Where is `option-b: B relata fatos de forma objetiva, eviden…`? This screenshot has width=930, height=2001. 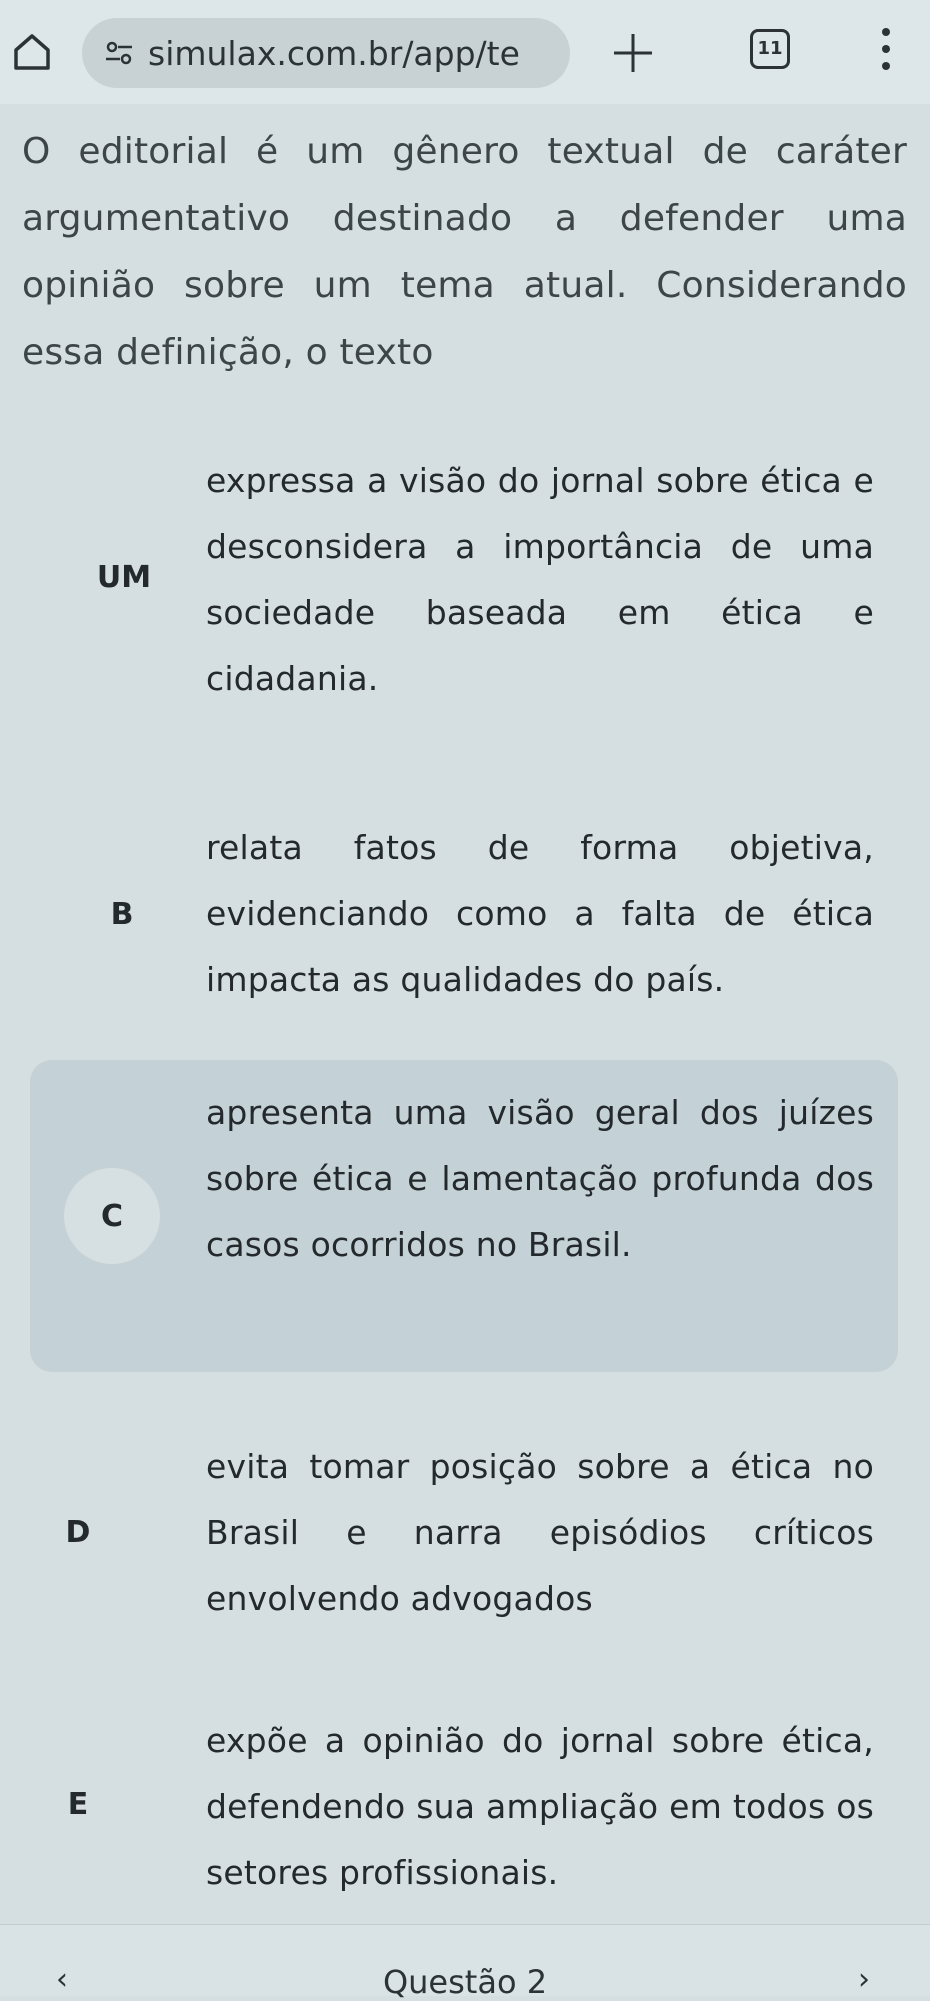 option-b: B relata fatos de forma objetiva, eviden… is located at coordinates (464, 907).